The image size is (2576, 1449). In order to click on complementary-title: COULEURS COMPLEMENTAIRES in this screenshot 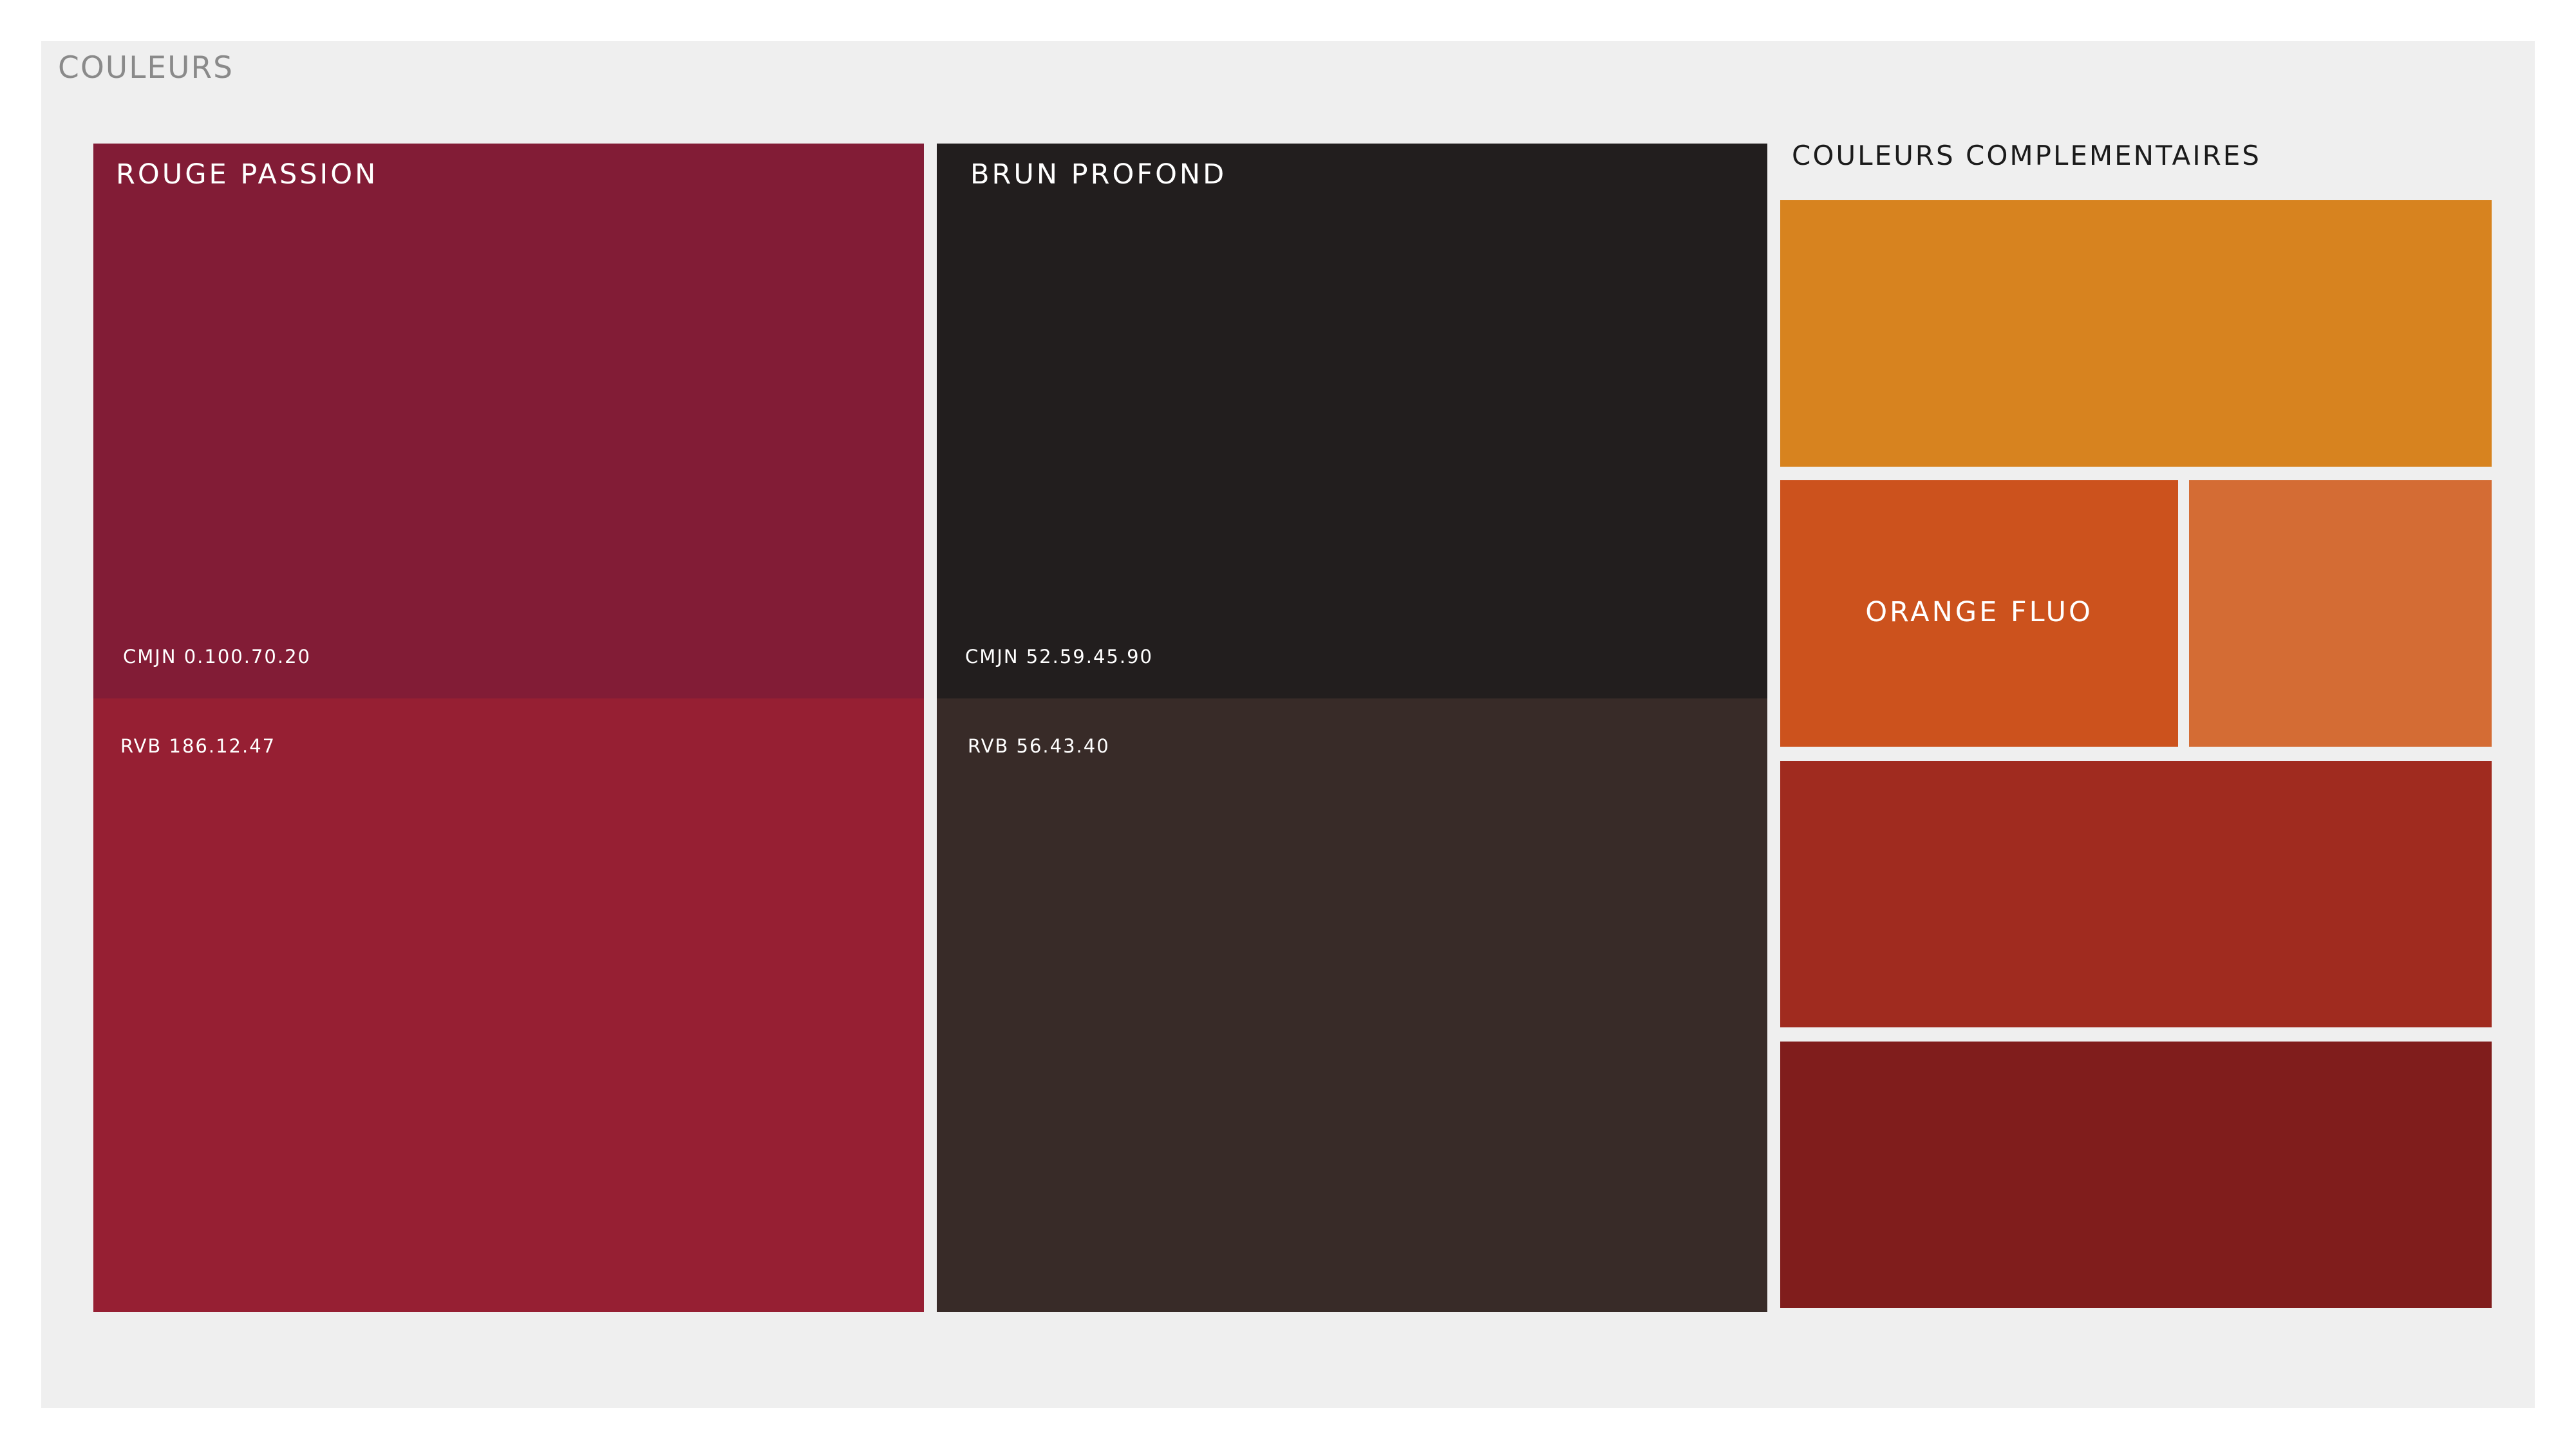, I will do `click(2026, 155)`.